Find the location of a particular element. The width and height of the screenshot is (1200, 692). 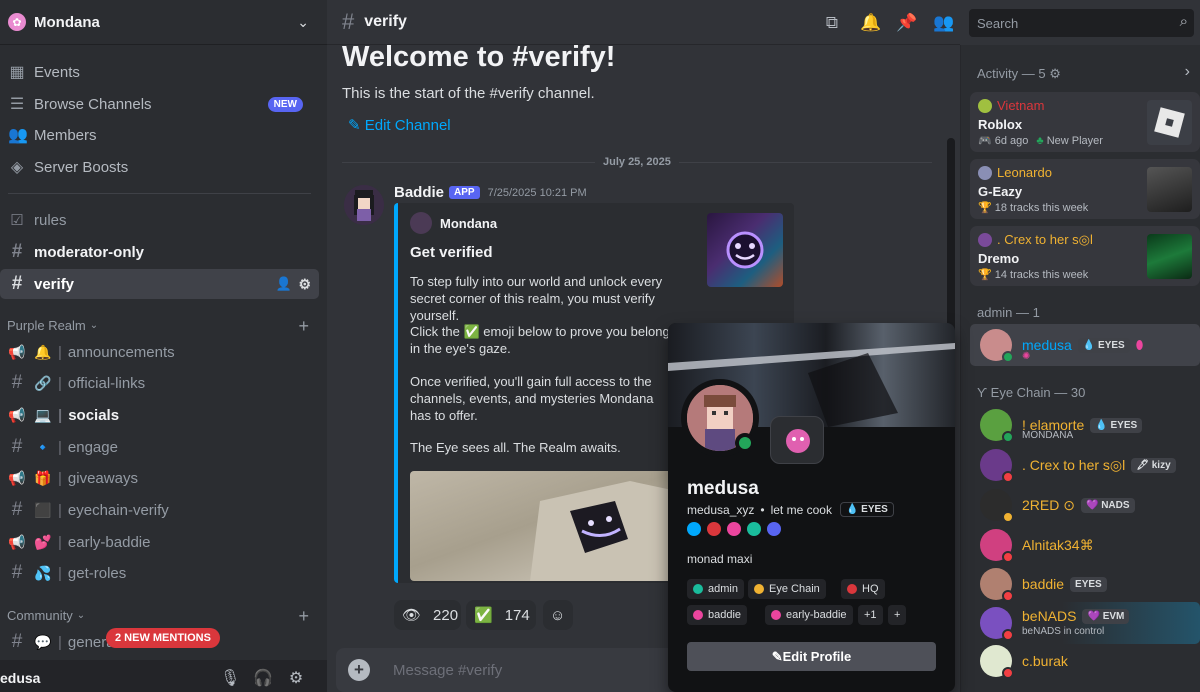

member-item: 2RED ⊙ 💜 NADS is located at coordinates (1085, 505).